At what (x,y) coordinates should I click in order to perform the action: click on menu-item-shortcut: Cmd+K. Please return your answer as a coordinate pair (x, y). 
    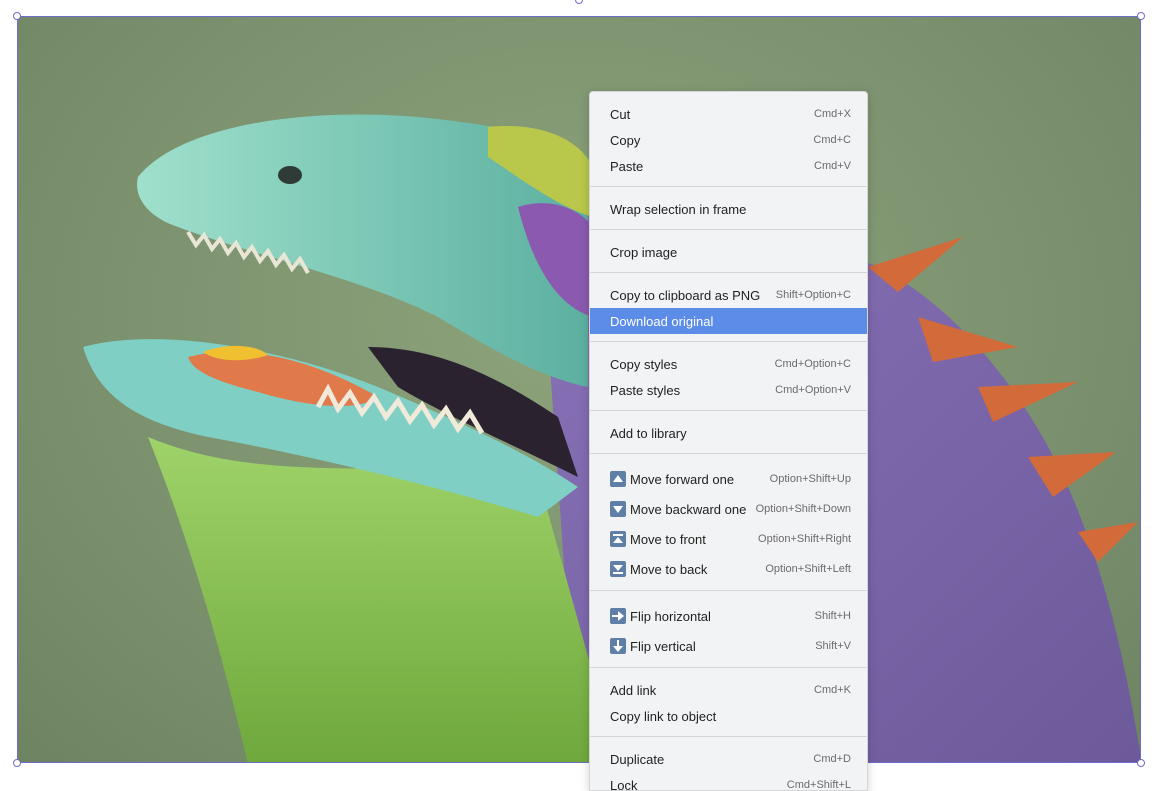
    Looking at the image, I should click on (832, 690).